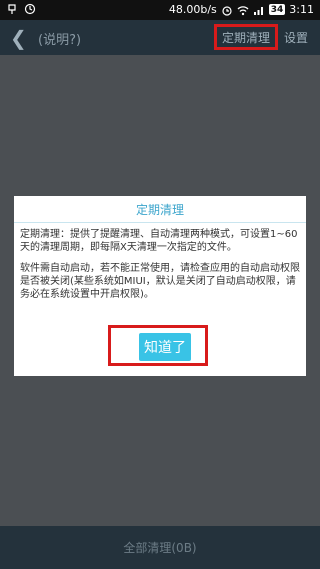 Image resolution: width=320 pixels, height=569 pixels. What do you see at coordinates (30, 9) in the screenshot?
I see `sync-icon` at bounding box center [30, 9].